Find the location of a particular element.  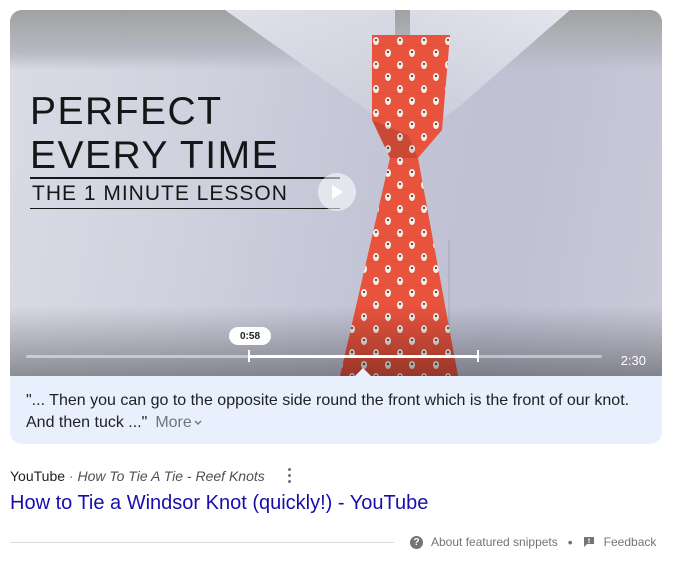

current-time-badge: 0:58 is located at coordinates (250, 336).